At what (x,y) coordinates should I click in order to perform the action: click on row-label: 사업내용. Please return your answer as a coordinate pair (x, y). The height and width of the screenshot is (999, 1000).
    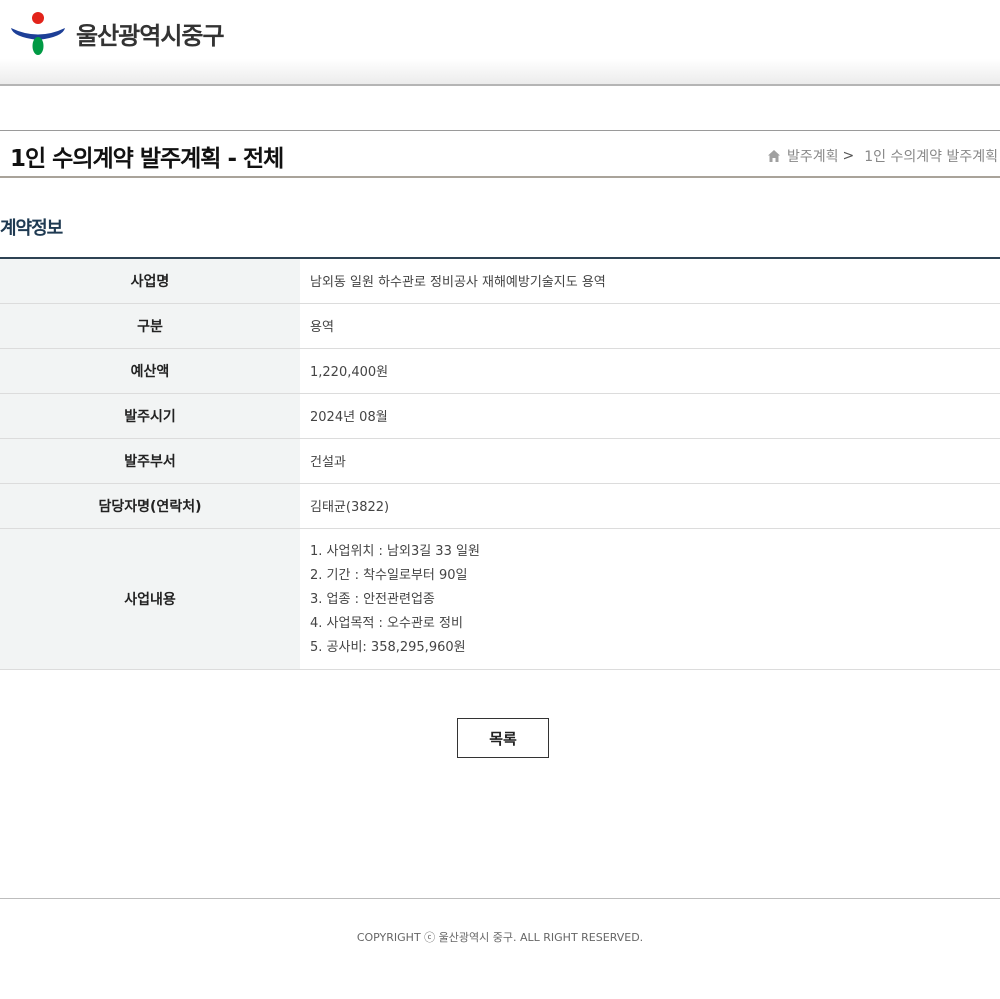
    Looking at the image, I should click on (150, 599).